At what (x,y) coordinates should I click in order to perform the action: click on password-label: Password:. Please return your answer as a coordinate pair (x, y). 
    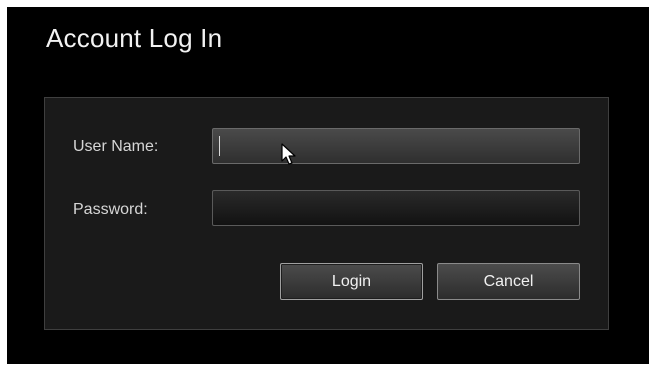
    Looking at the image, I should click on (110, 209).